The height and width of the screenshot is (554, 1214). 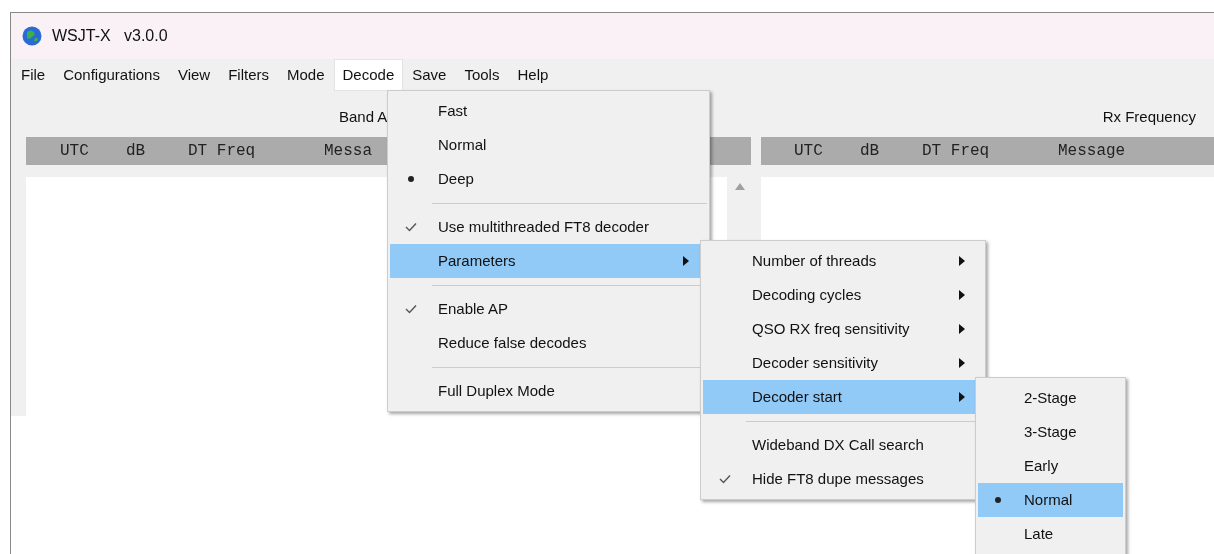 I want to click on menu-item: Decoding cycles, so click(x=843, y=295).